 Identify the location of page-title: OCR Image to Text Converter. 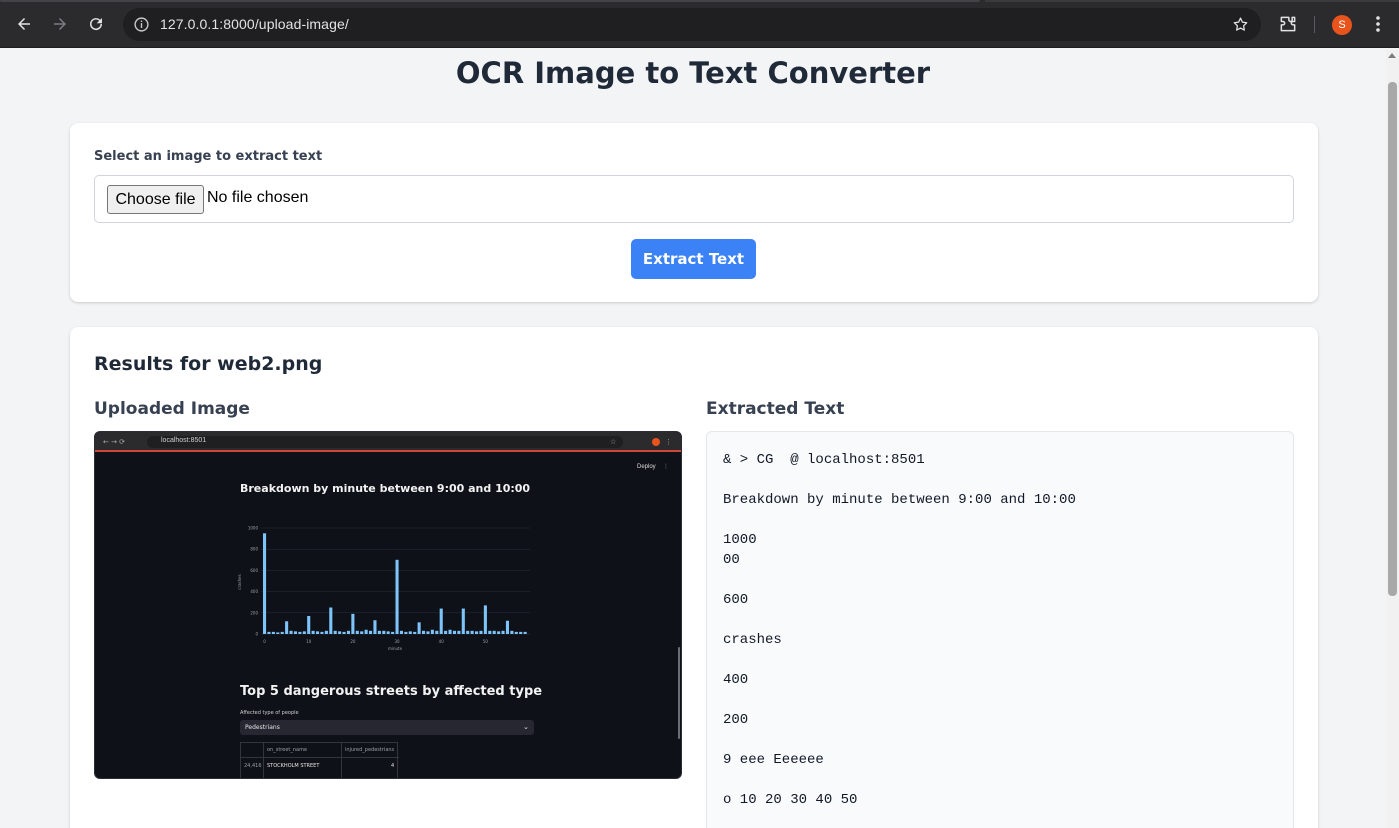
(693, 73).